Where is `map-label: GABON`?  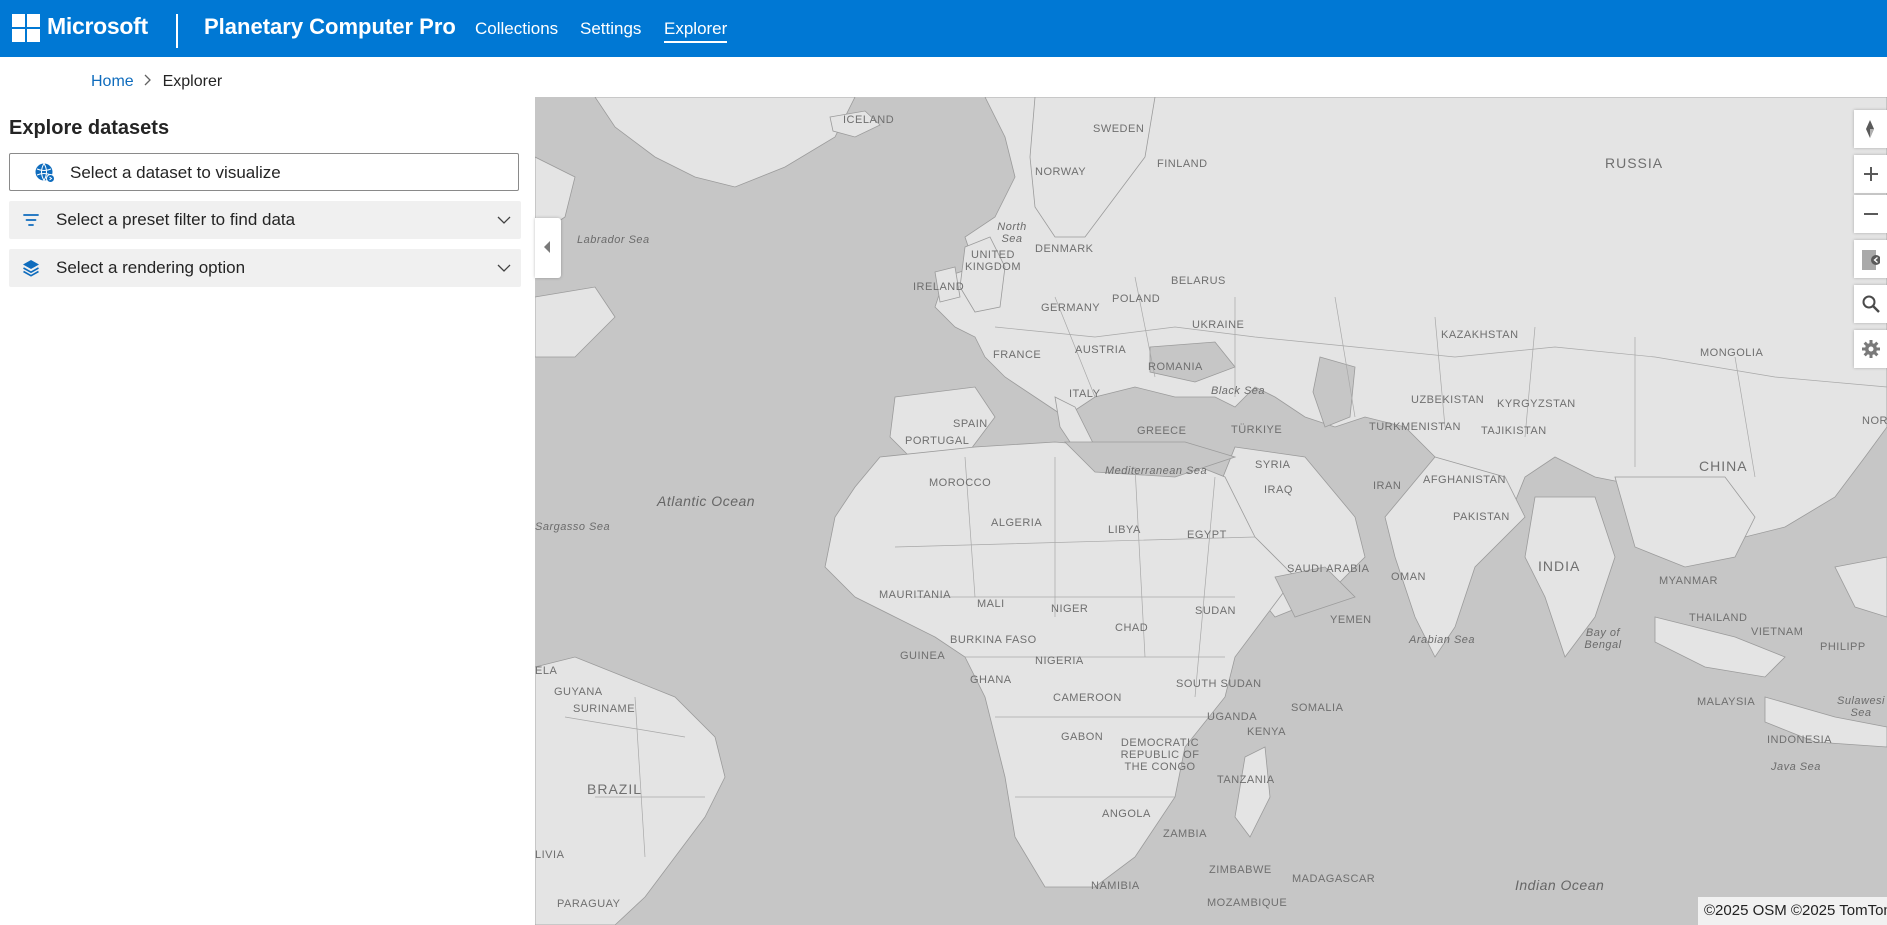 map-label: GABON is located at coordinates (1082, 737).